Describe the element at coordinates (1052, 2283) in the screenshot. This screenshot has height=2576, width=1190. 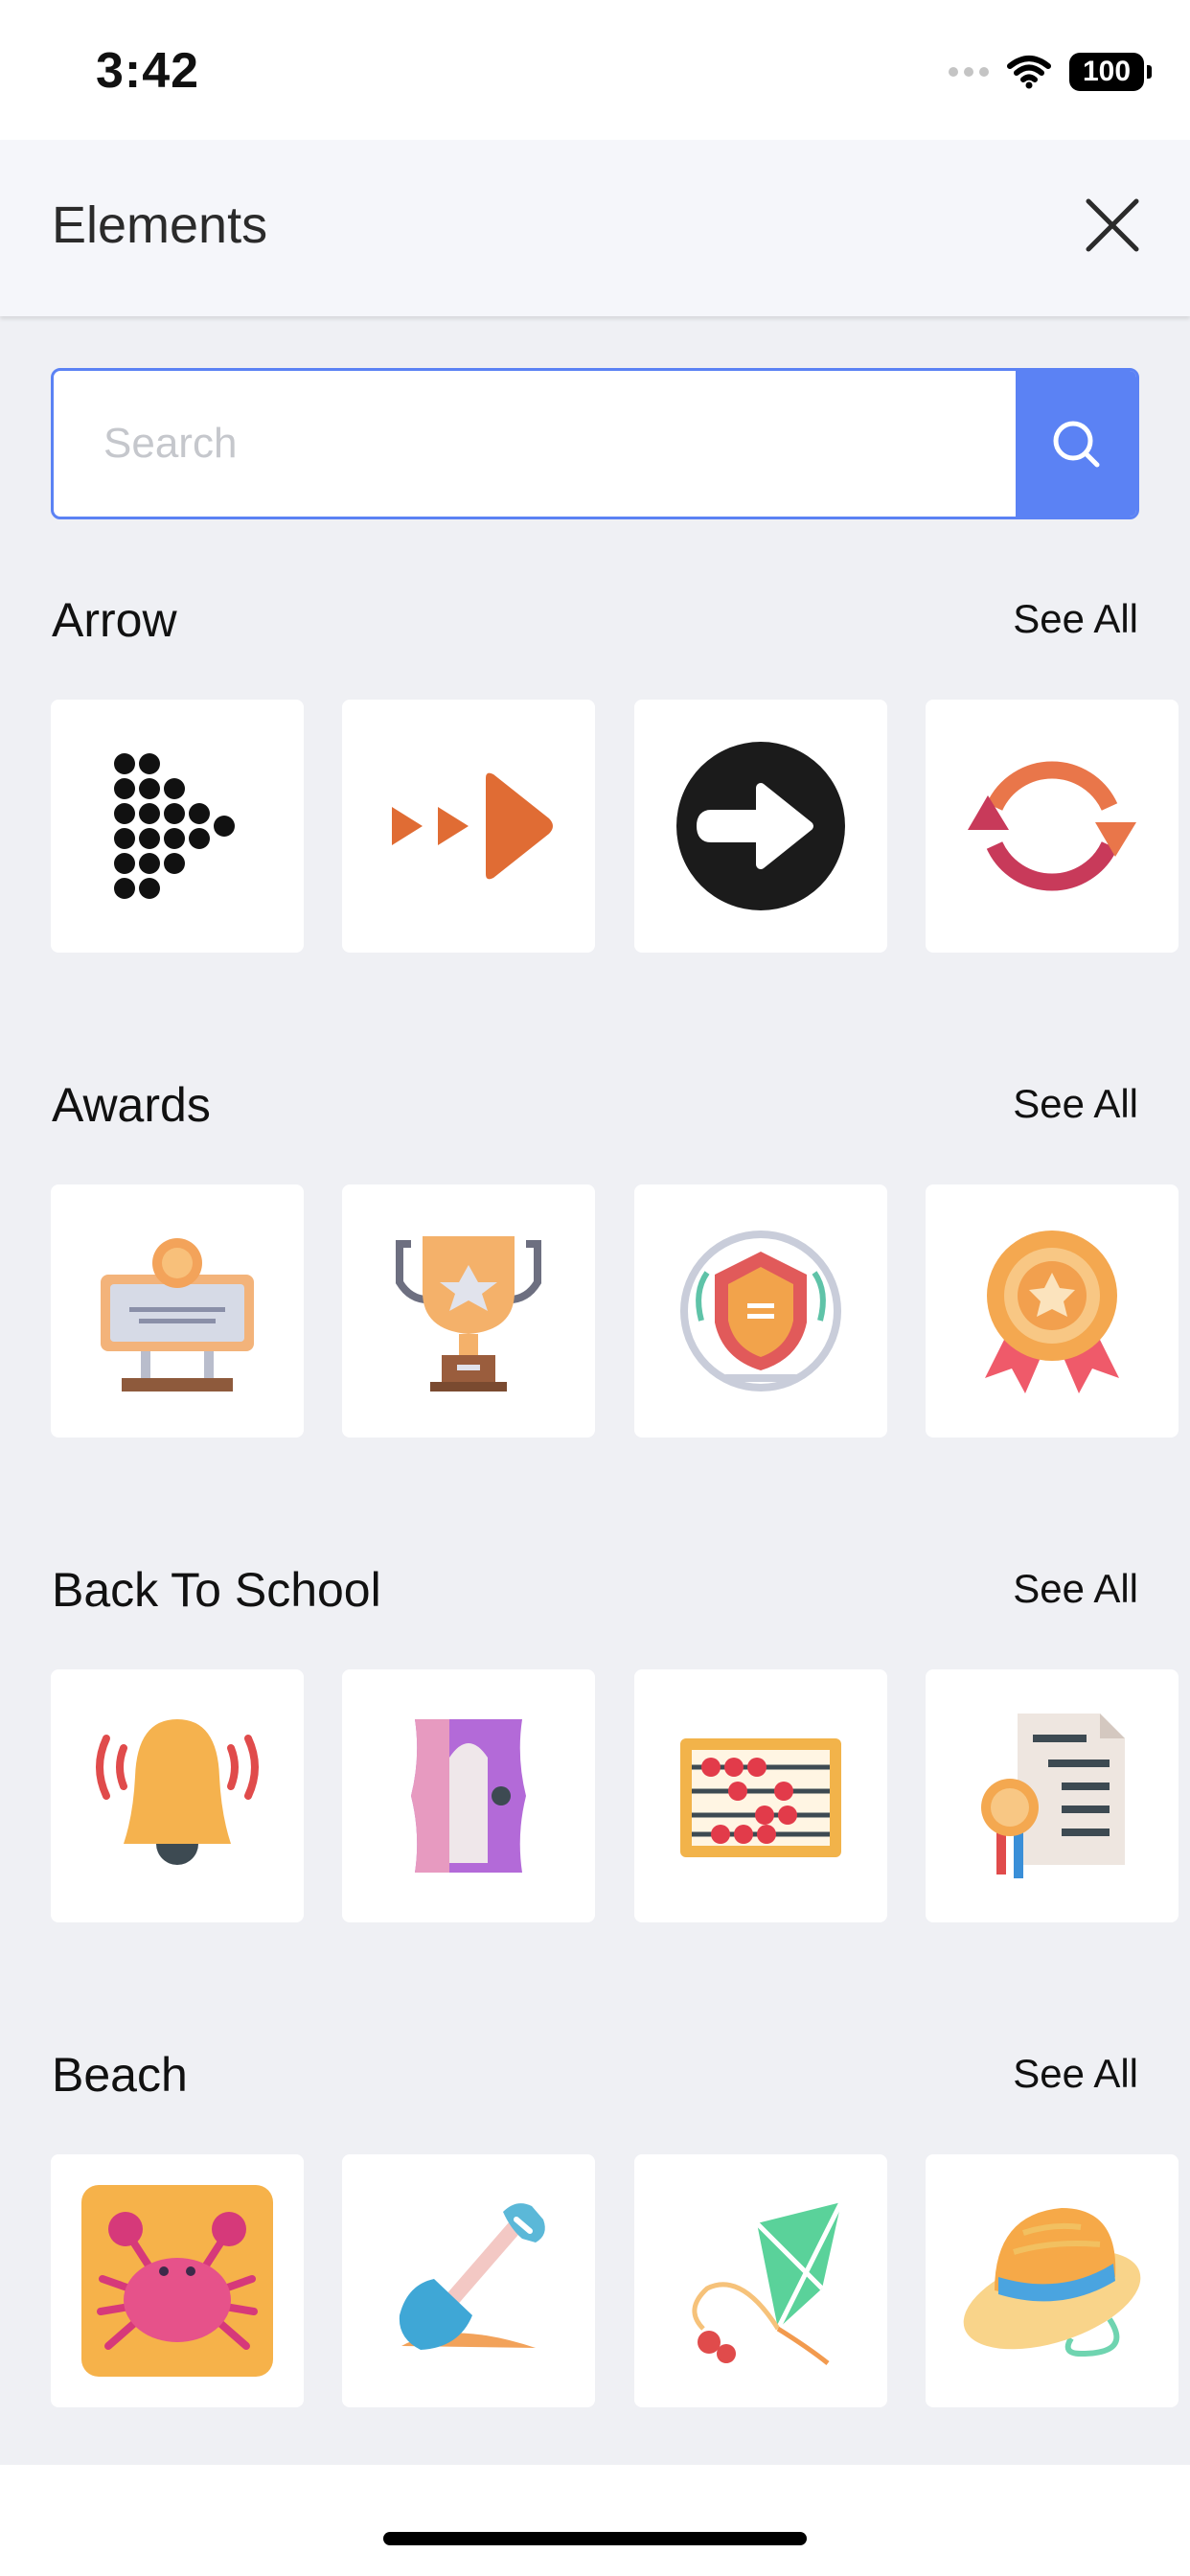
I see `sun-hat-icon` at that location.